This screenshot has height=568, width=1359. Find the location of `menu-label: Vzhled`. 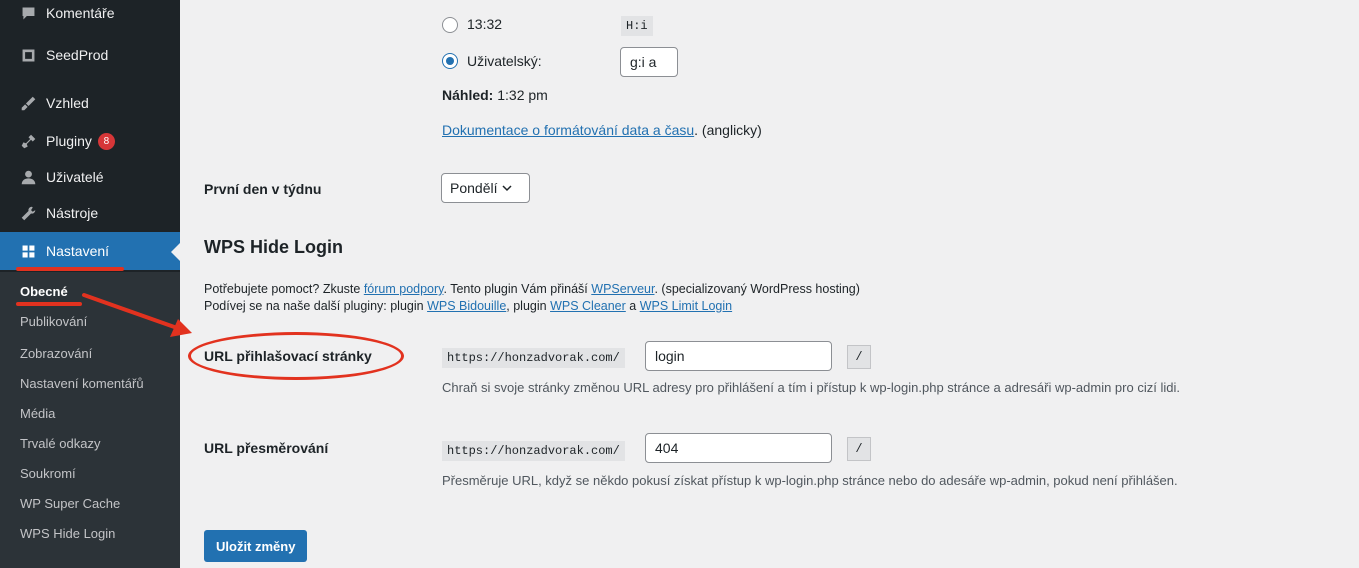

menu-label: Vzhled is located at coordinates (67, 103).